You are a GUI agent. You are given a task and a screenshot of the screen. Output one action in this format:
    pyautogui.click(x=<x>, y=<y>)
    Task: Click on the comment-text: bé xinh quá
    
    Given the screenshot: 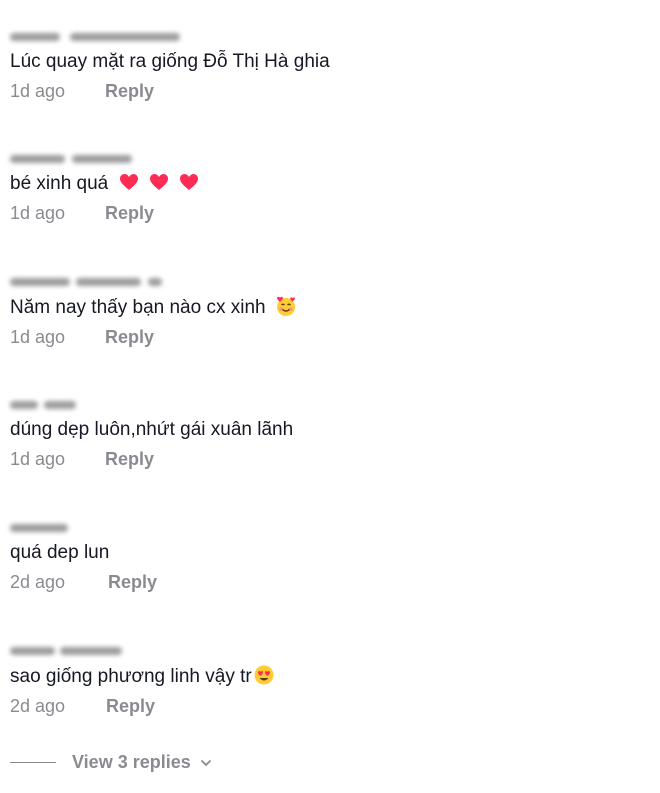 What is the action you would take?
    pyautogui.click(x=330, y=184)
    